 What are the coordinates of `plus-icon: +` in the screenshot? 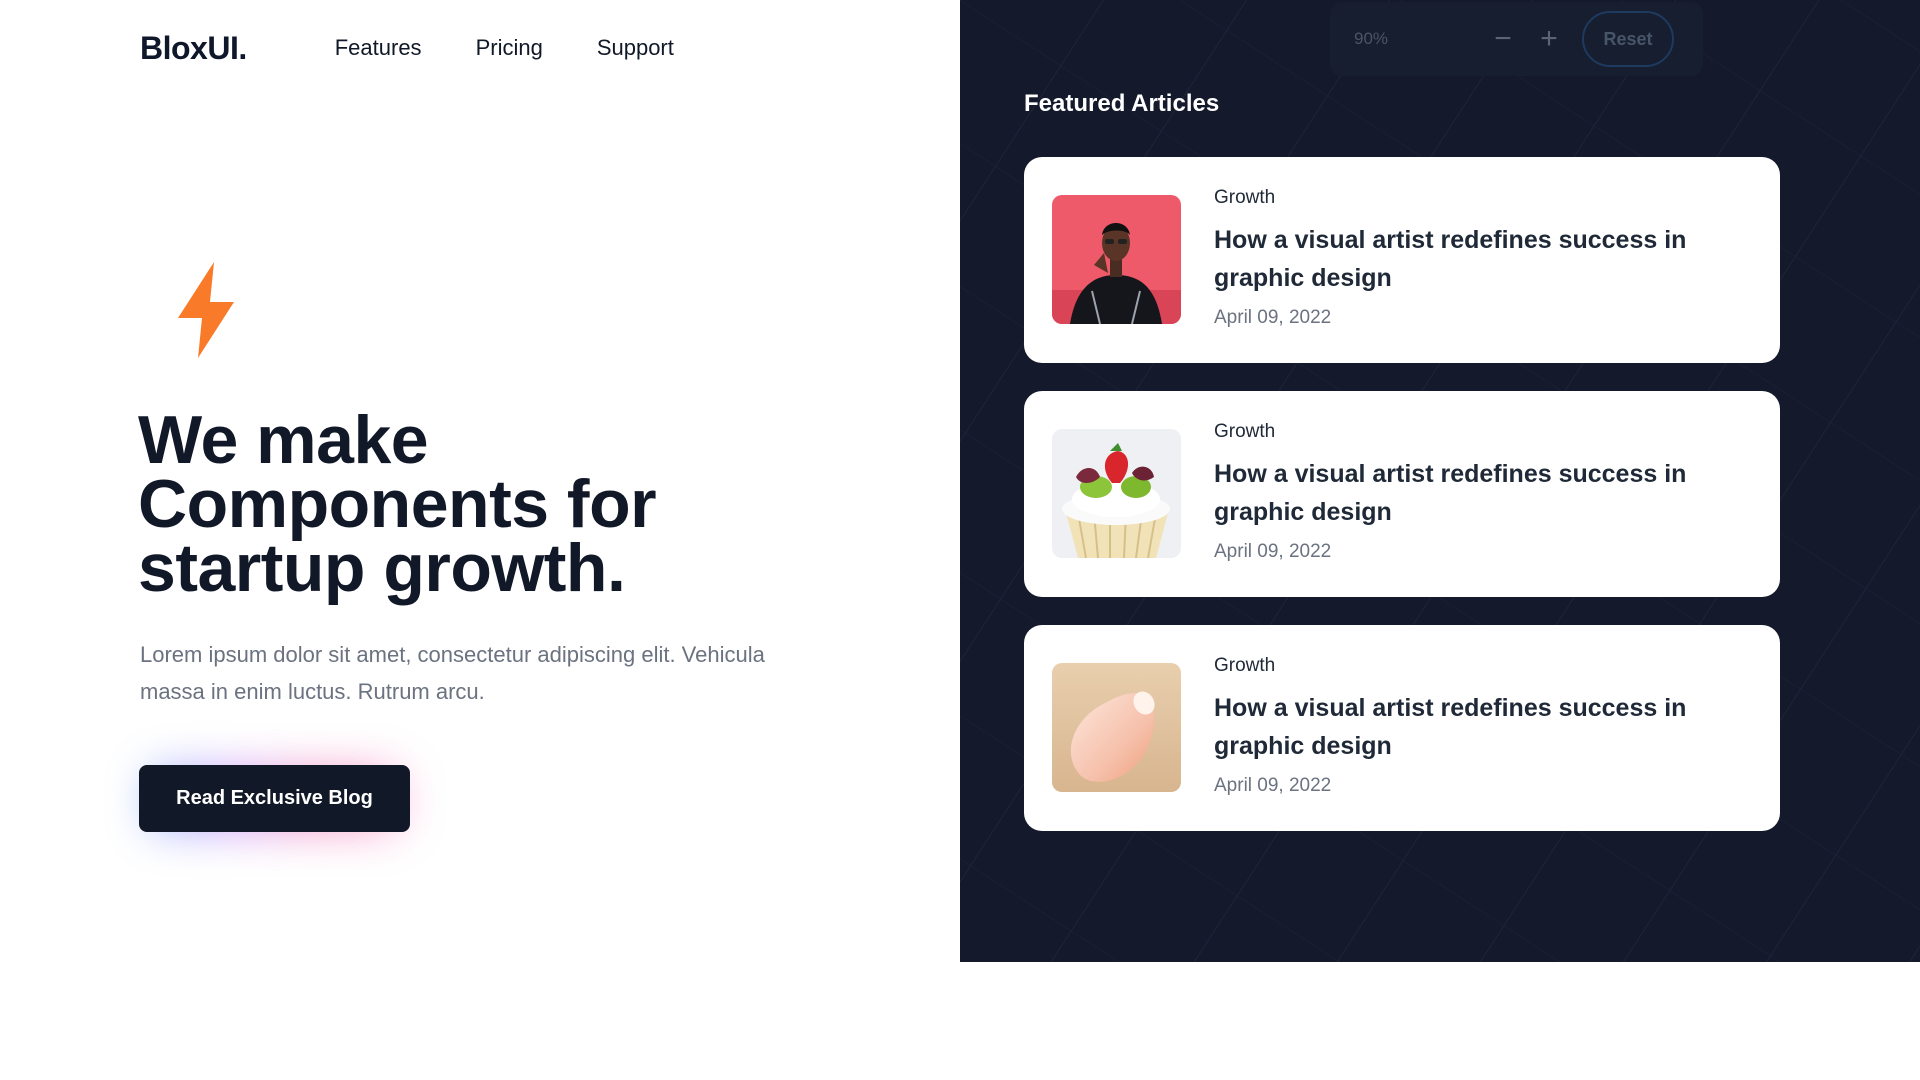 It's located at (1549, 39).